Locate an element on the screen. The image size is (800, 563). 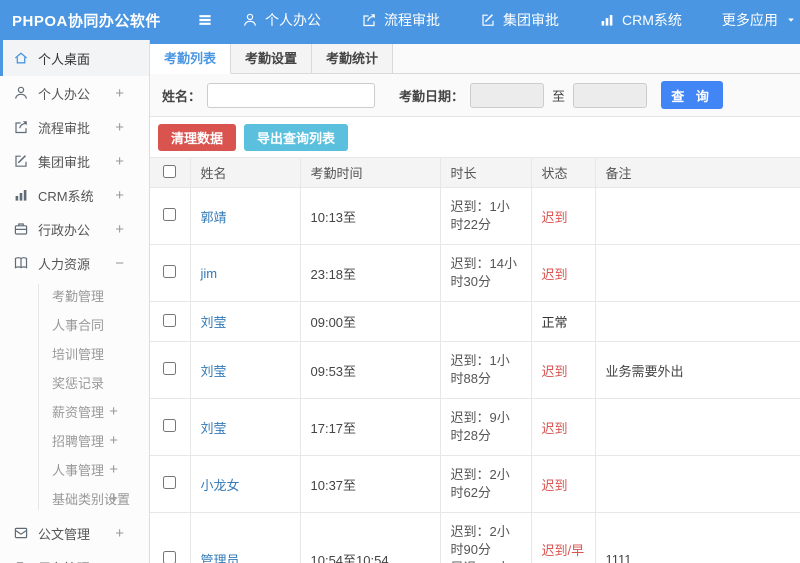
nav-item-workflow-approval: 流程审批 is located at coordinates (400, 20).